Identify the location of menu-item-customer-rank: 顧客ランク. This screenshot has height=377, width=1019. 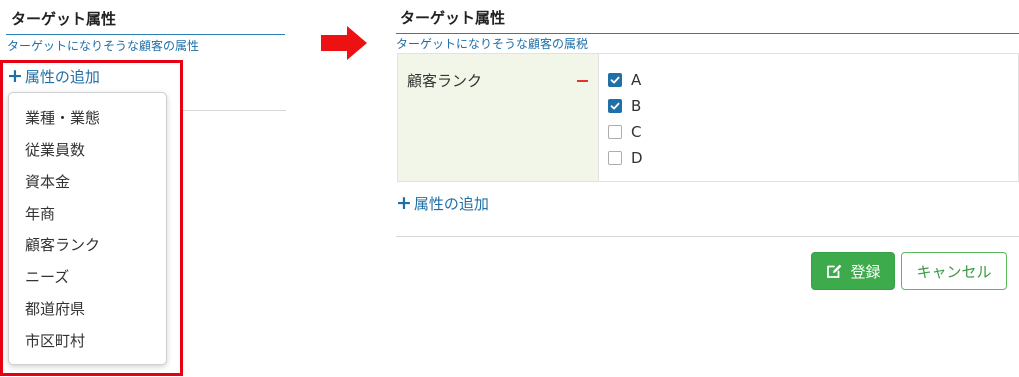
(62, 244).